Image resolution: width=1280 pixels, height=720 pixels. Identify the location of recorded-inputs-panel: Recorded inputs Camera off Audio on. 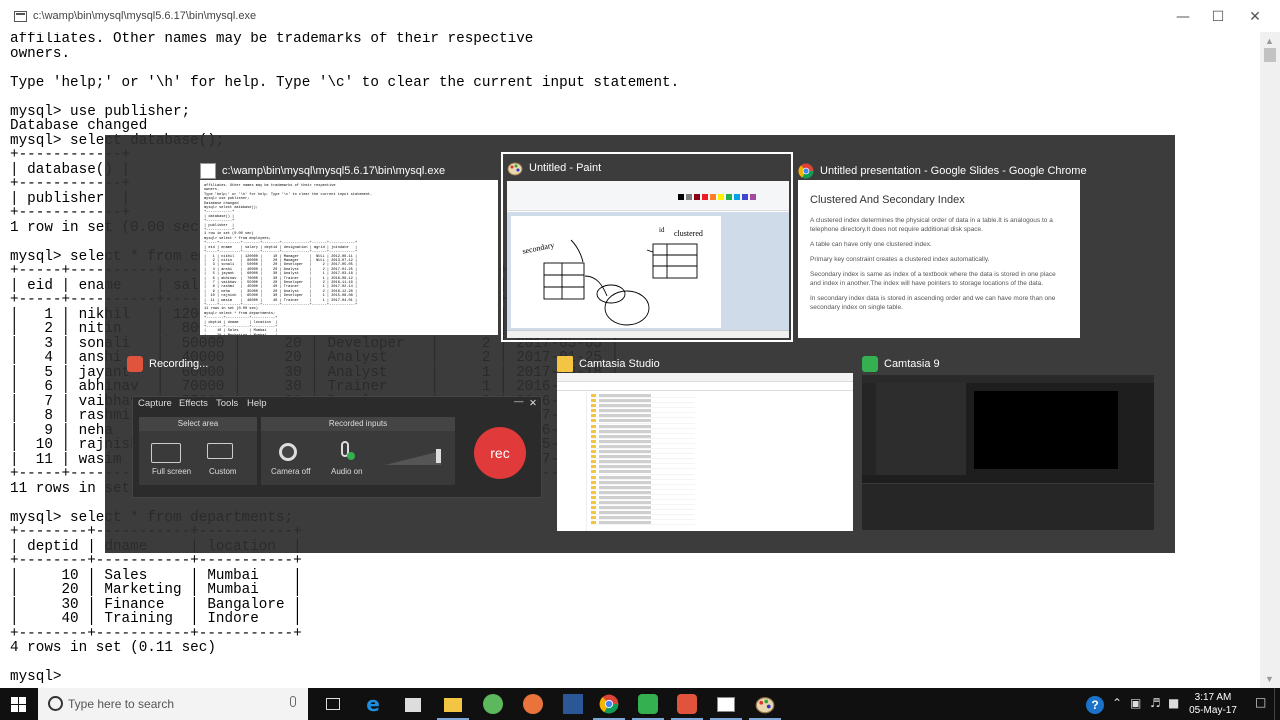
(358, 451).